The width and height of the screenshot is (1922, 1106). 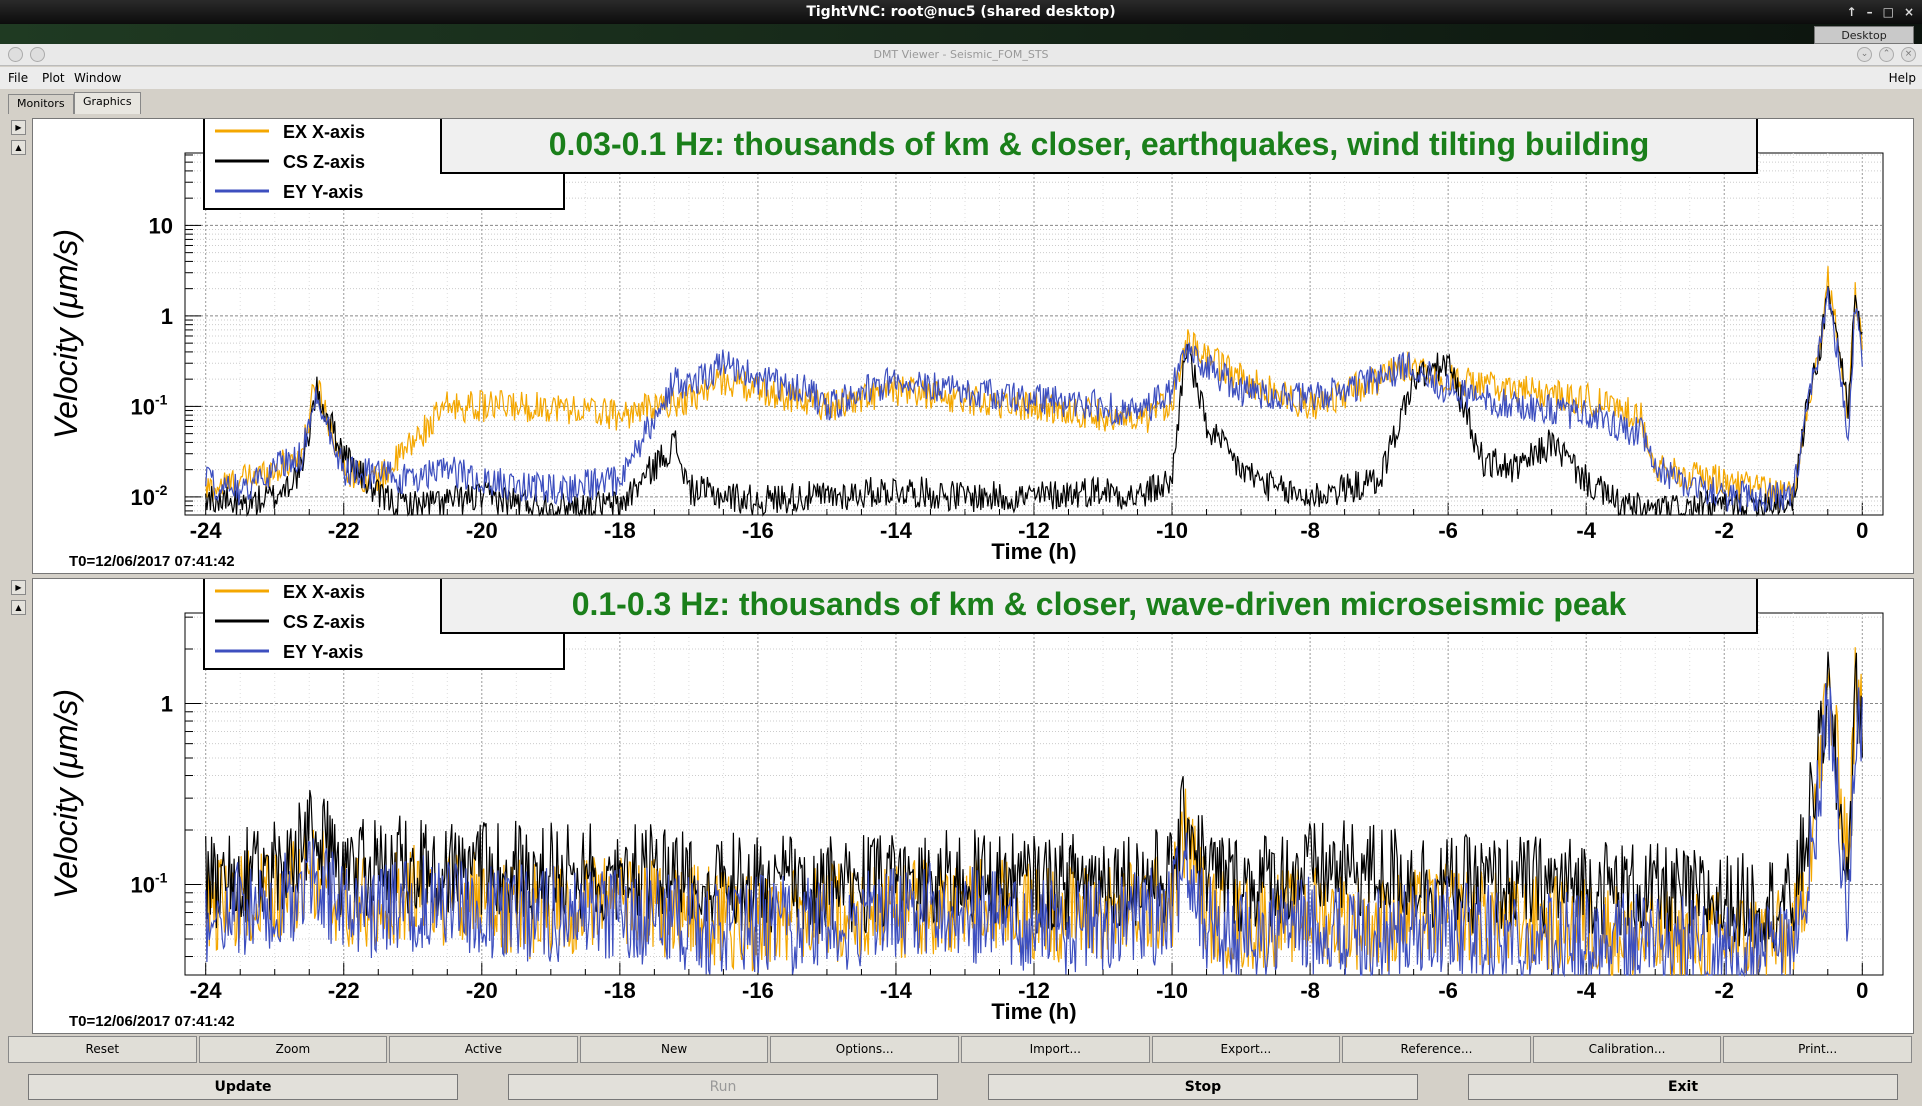 I want to click on vnc-close-icon: ×, so click(x=1909, y=12).